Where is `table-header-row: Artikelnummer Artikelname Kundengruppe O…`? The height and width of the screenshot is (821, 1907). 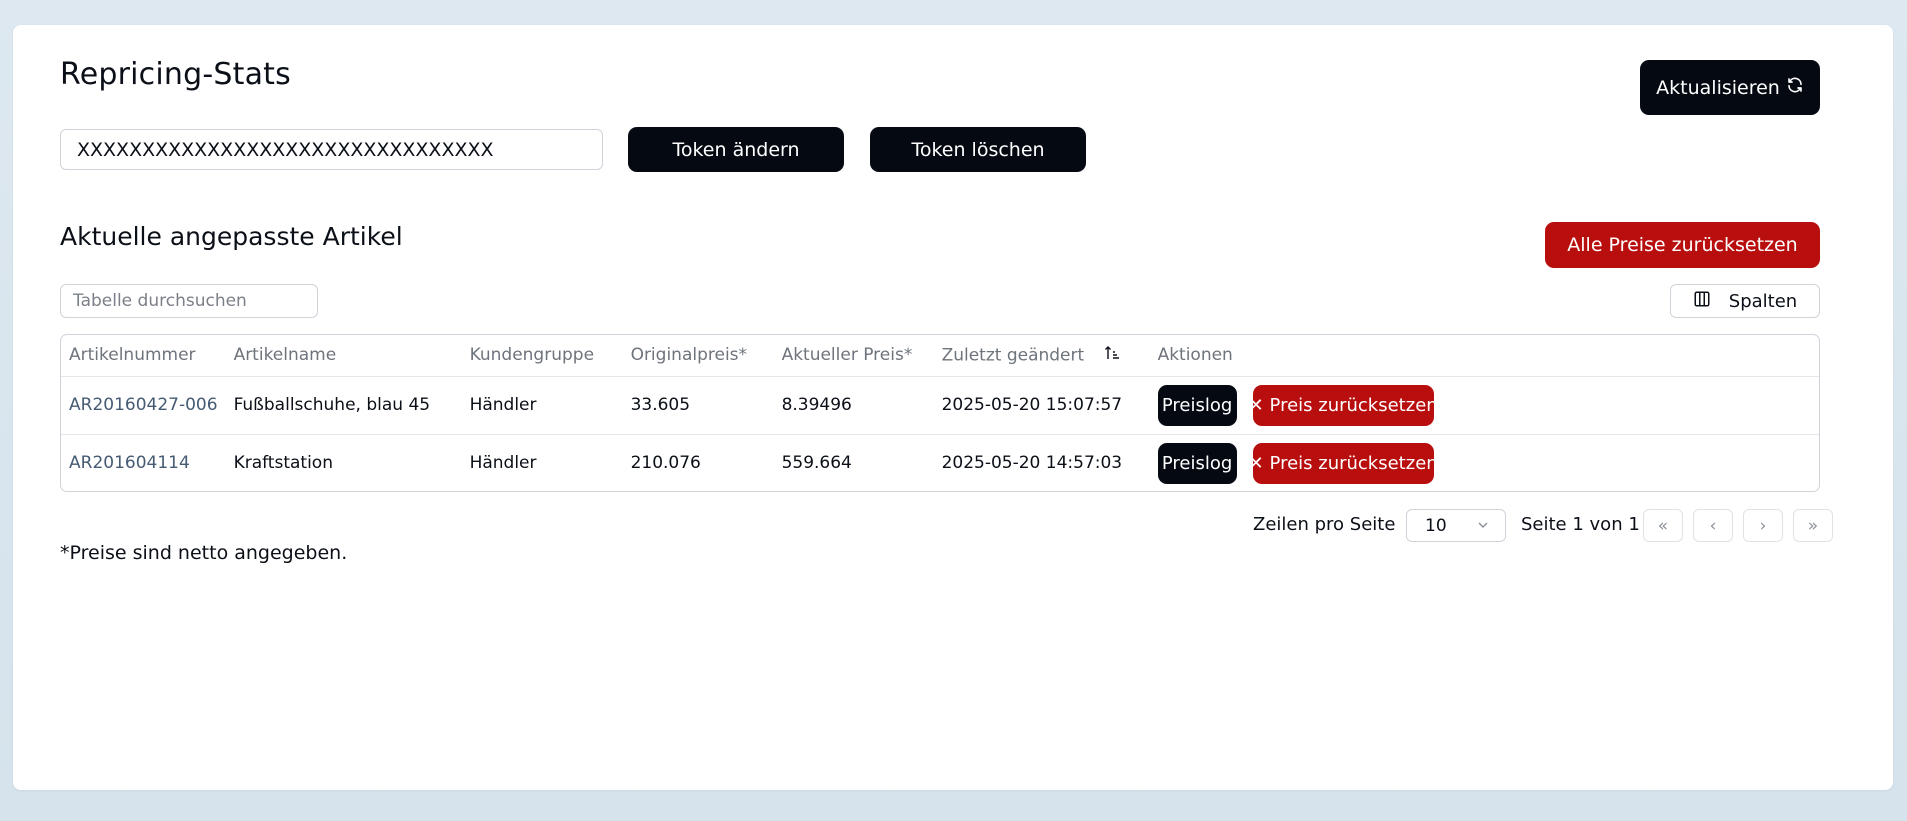 table-header-row: Artikelnummer Artikelname Kundengruppe O… is located at coordinates (940, 355).